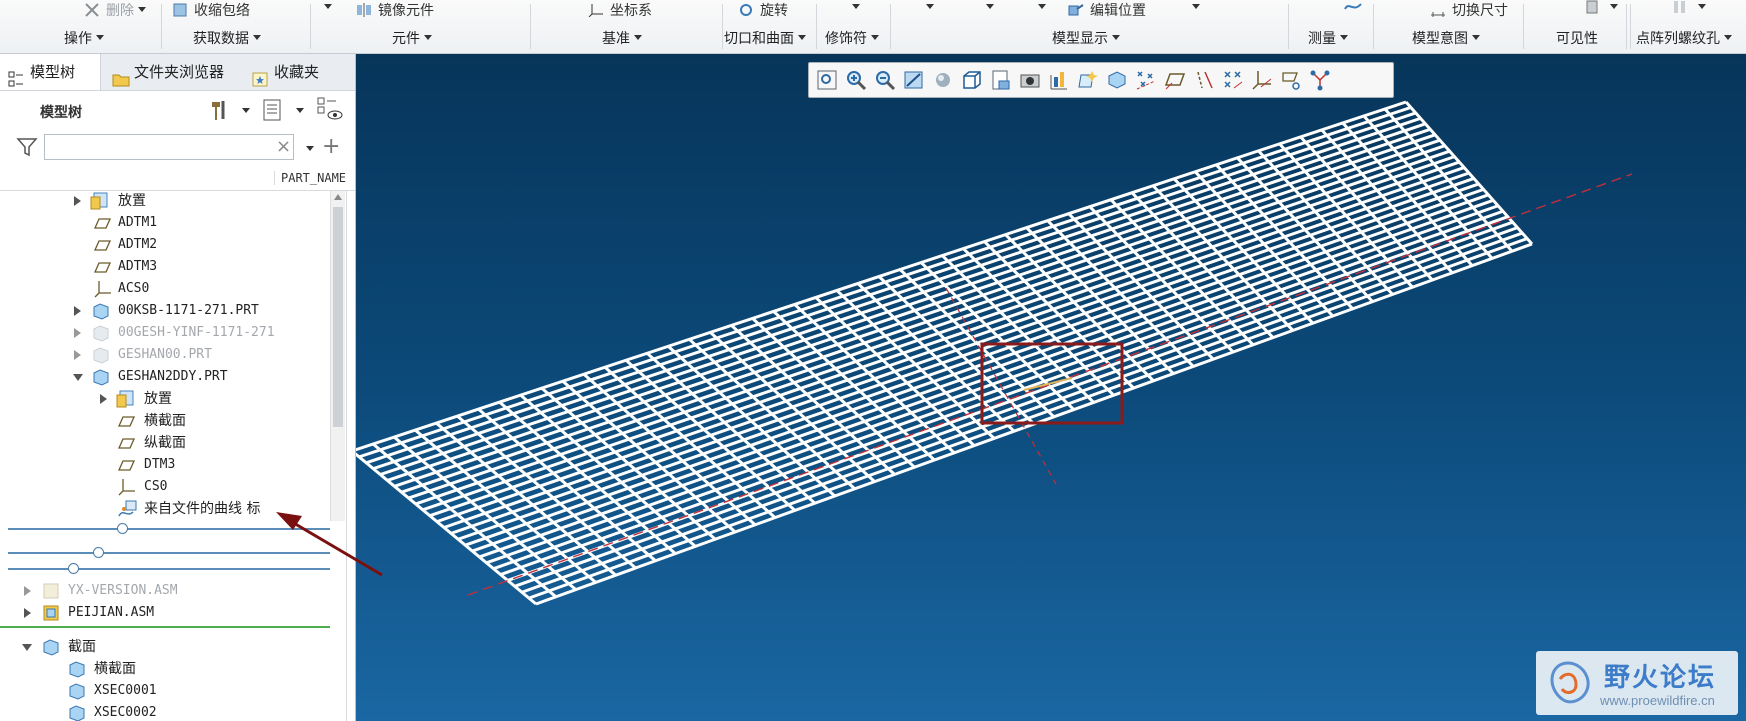 This screenshot has height=721, width=1746. I want to click on show-hide-icon, so click(330, 112).